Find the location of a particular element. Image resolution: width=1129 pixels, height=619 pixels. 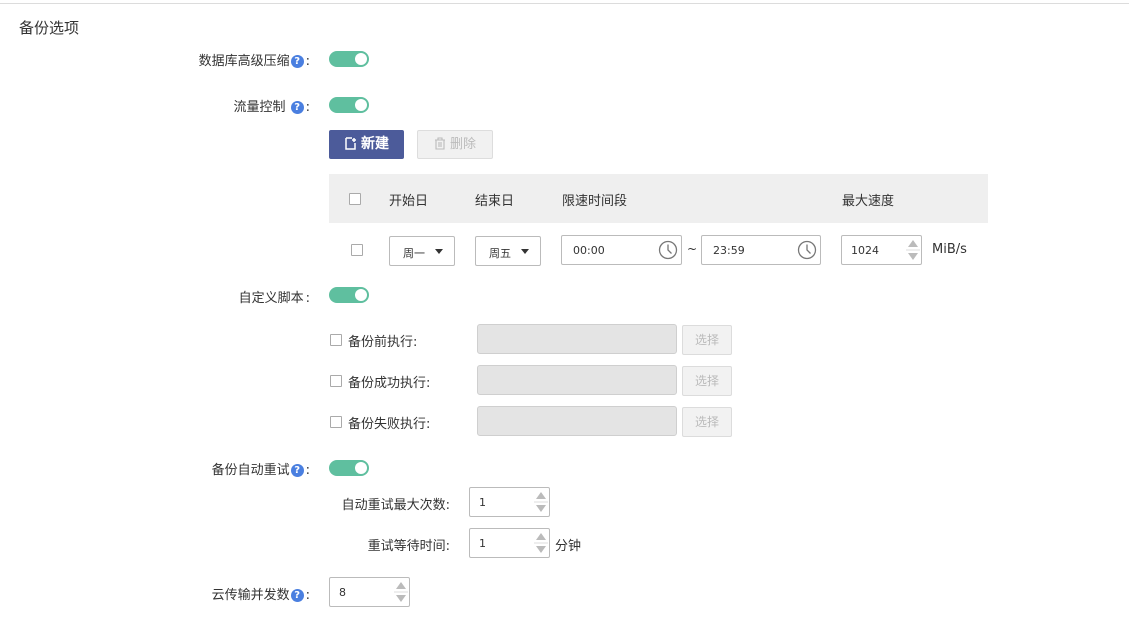

new-file-icon is located at coordinates (350, 143).